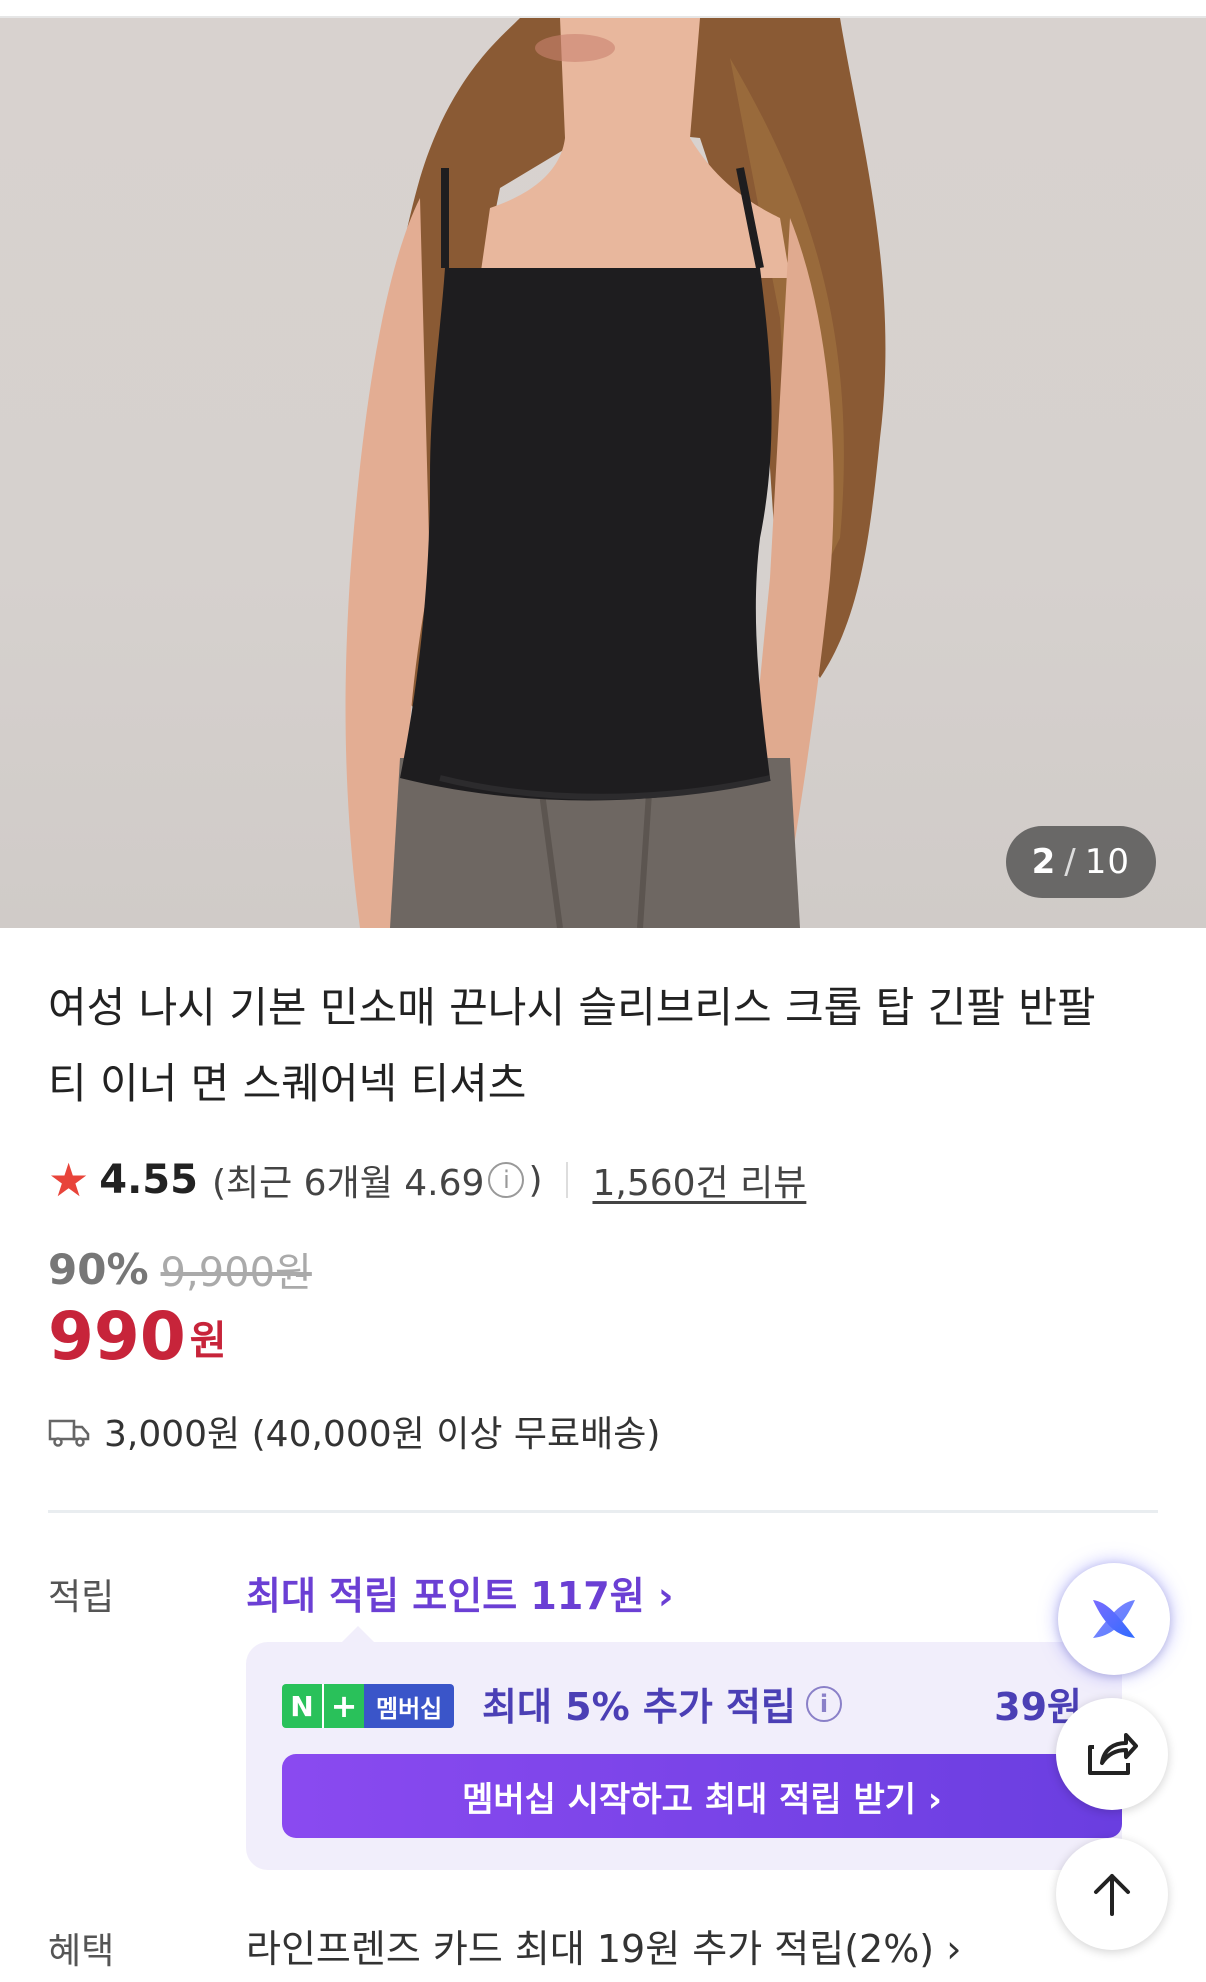 The height and width of the screenshot is (1982, 1206). I want to click on share-button, so click(1112, 1754).